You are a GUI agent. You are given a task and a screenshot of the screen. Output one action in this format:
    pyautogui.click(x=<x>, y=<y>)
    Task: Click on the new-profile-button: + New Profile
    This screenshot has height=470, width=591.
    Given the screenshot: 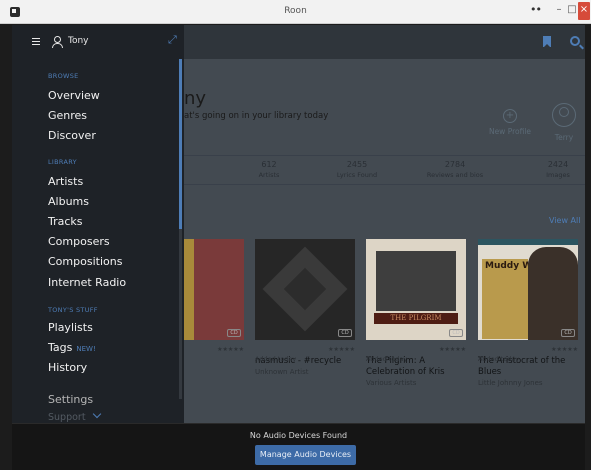 What is the action you would take?
    pyautogui.click(x=510, y=122)
    